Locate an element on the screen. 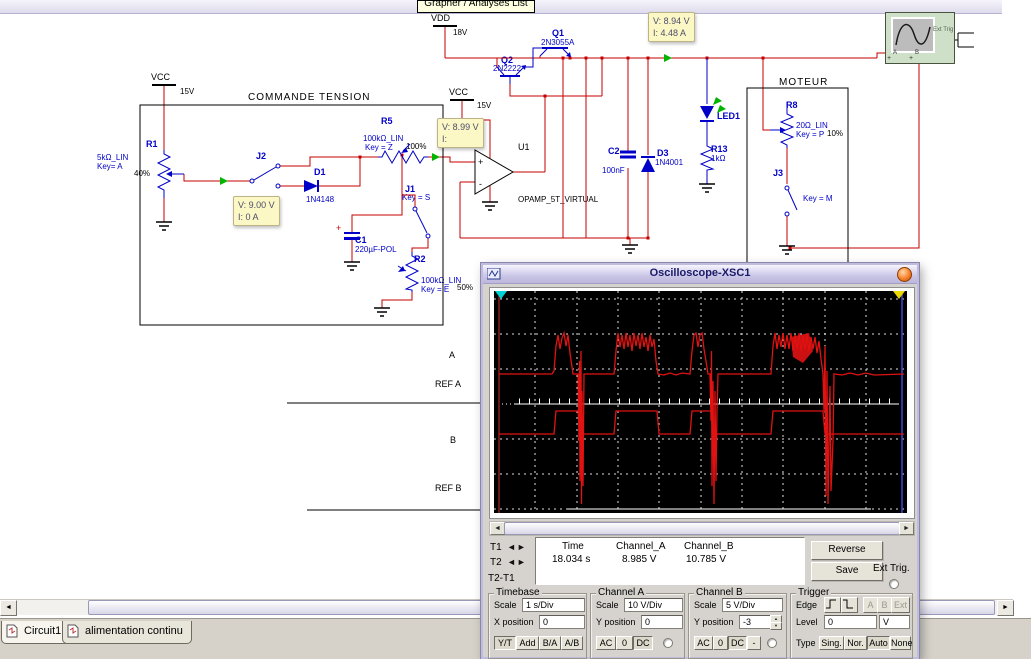  x-position-label: X position is located at coordinates (514, 622).